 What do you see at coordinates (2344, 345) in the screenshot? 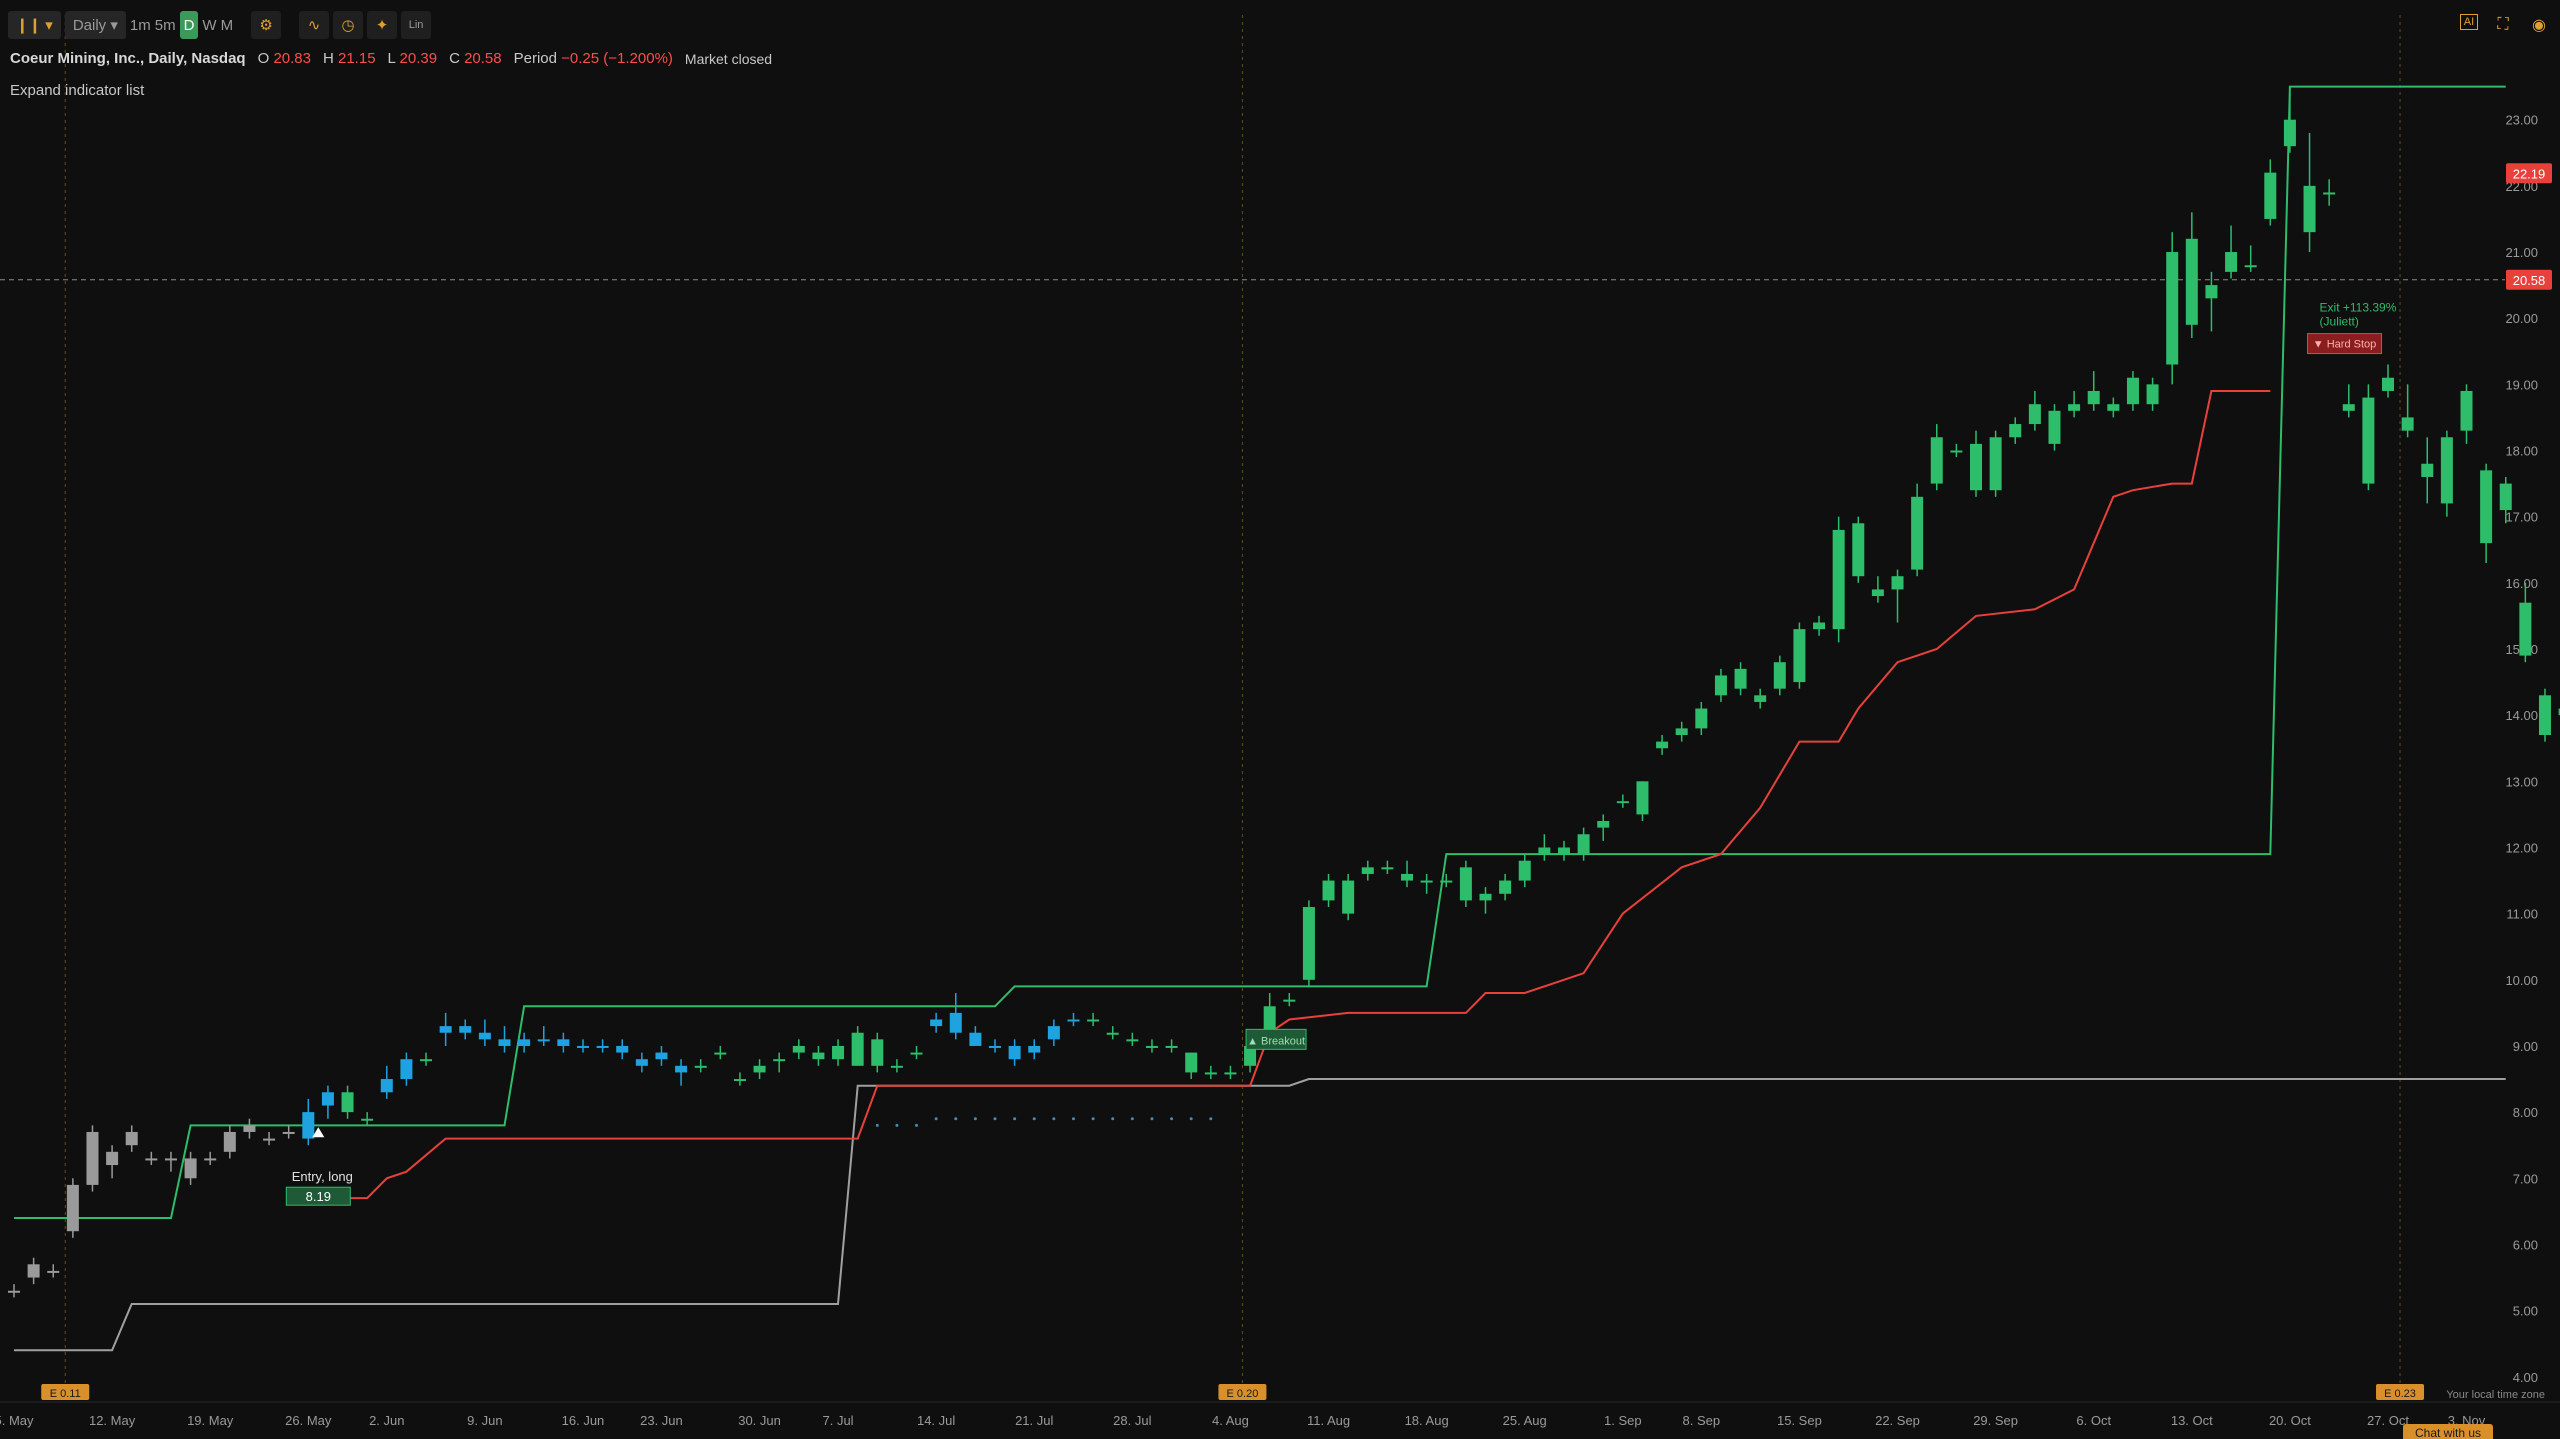
I see `hard-stop-label: ▼ Hard Stop` at bounding box center [2344, 345].